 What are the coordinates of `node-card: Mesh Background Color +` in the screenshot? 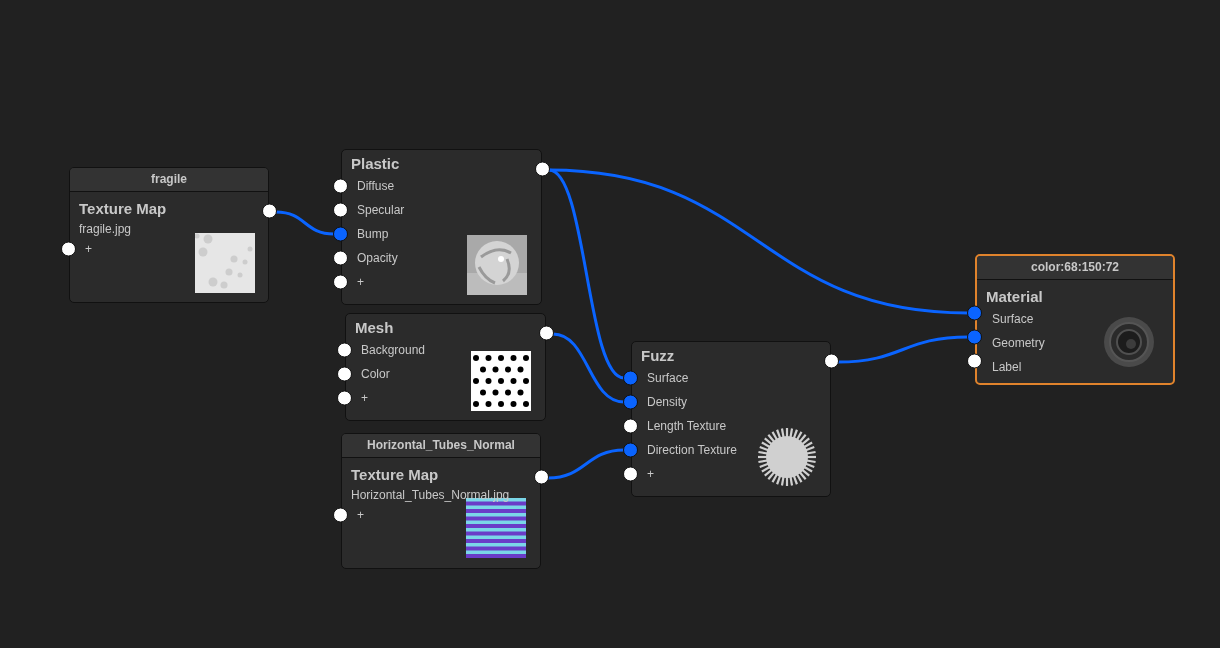 It's located at (445, 367).